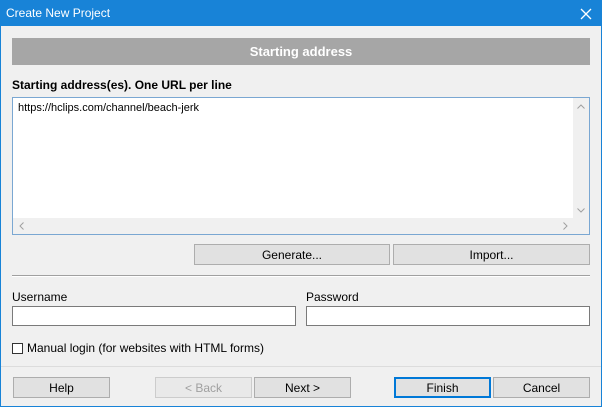  What do you see at coordinates (122, 85) in the screenshot?
I see `urls-label: Starting address(es). One URL per line` at bounding box center [122, 85].